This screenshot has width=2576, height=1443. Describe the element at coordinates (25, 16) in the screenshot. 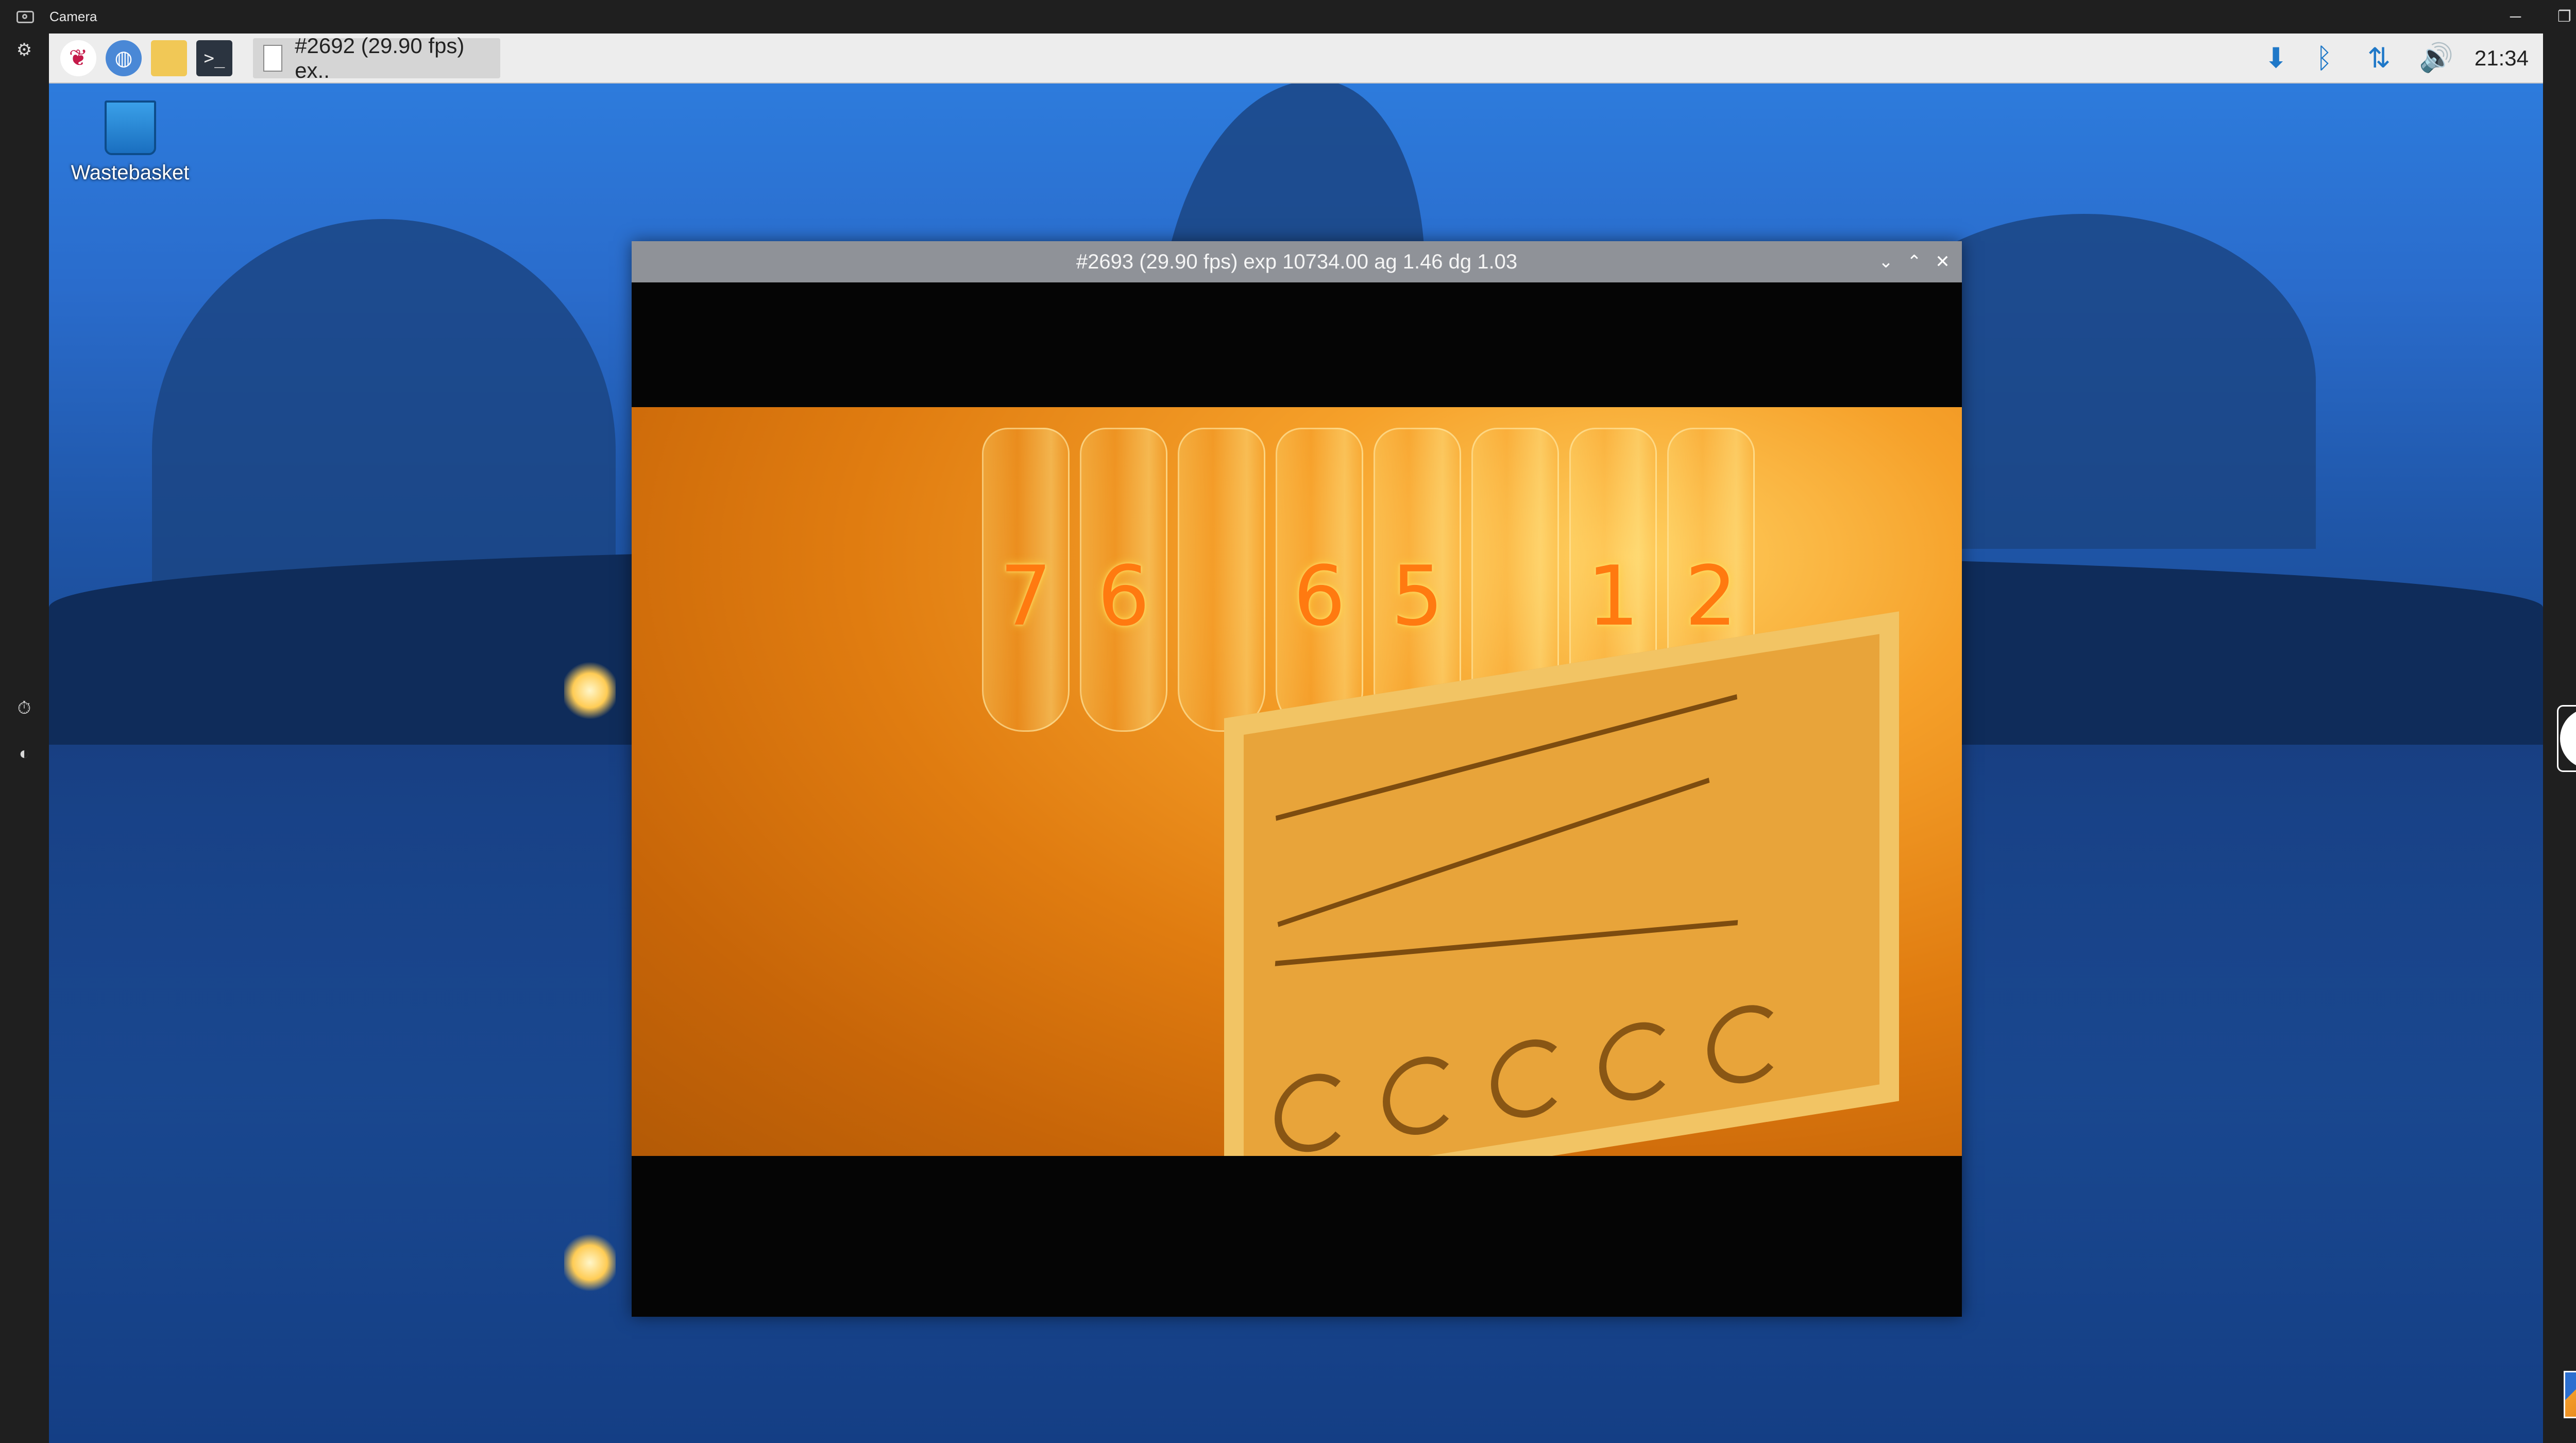

I see `camera-app-icon` at that location.